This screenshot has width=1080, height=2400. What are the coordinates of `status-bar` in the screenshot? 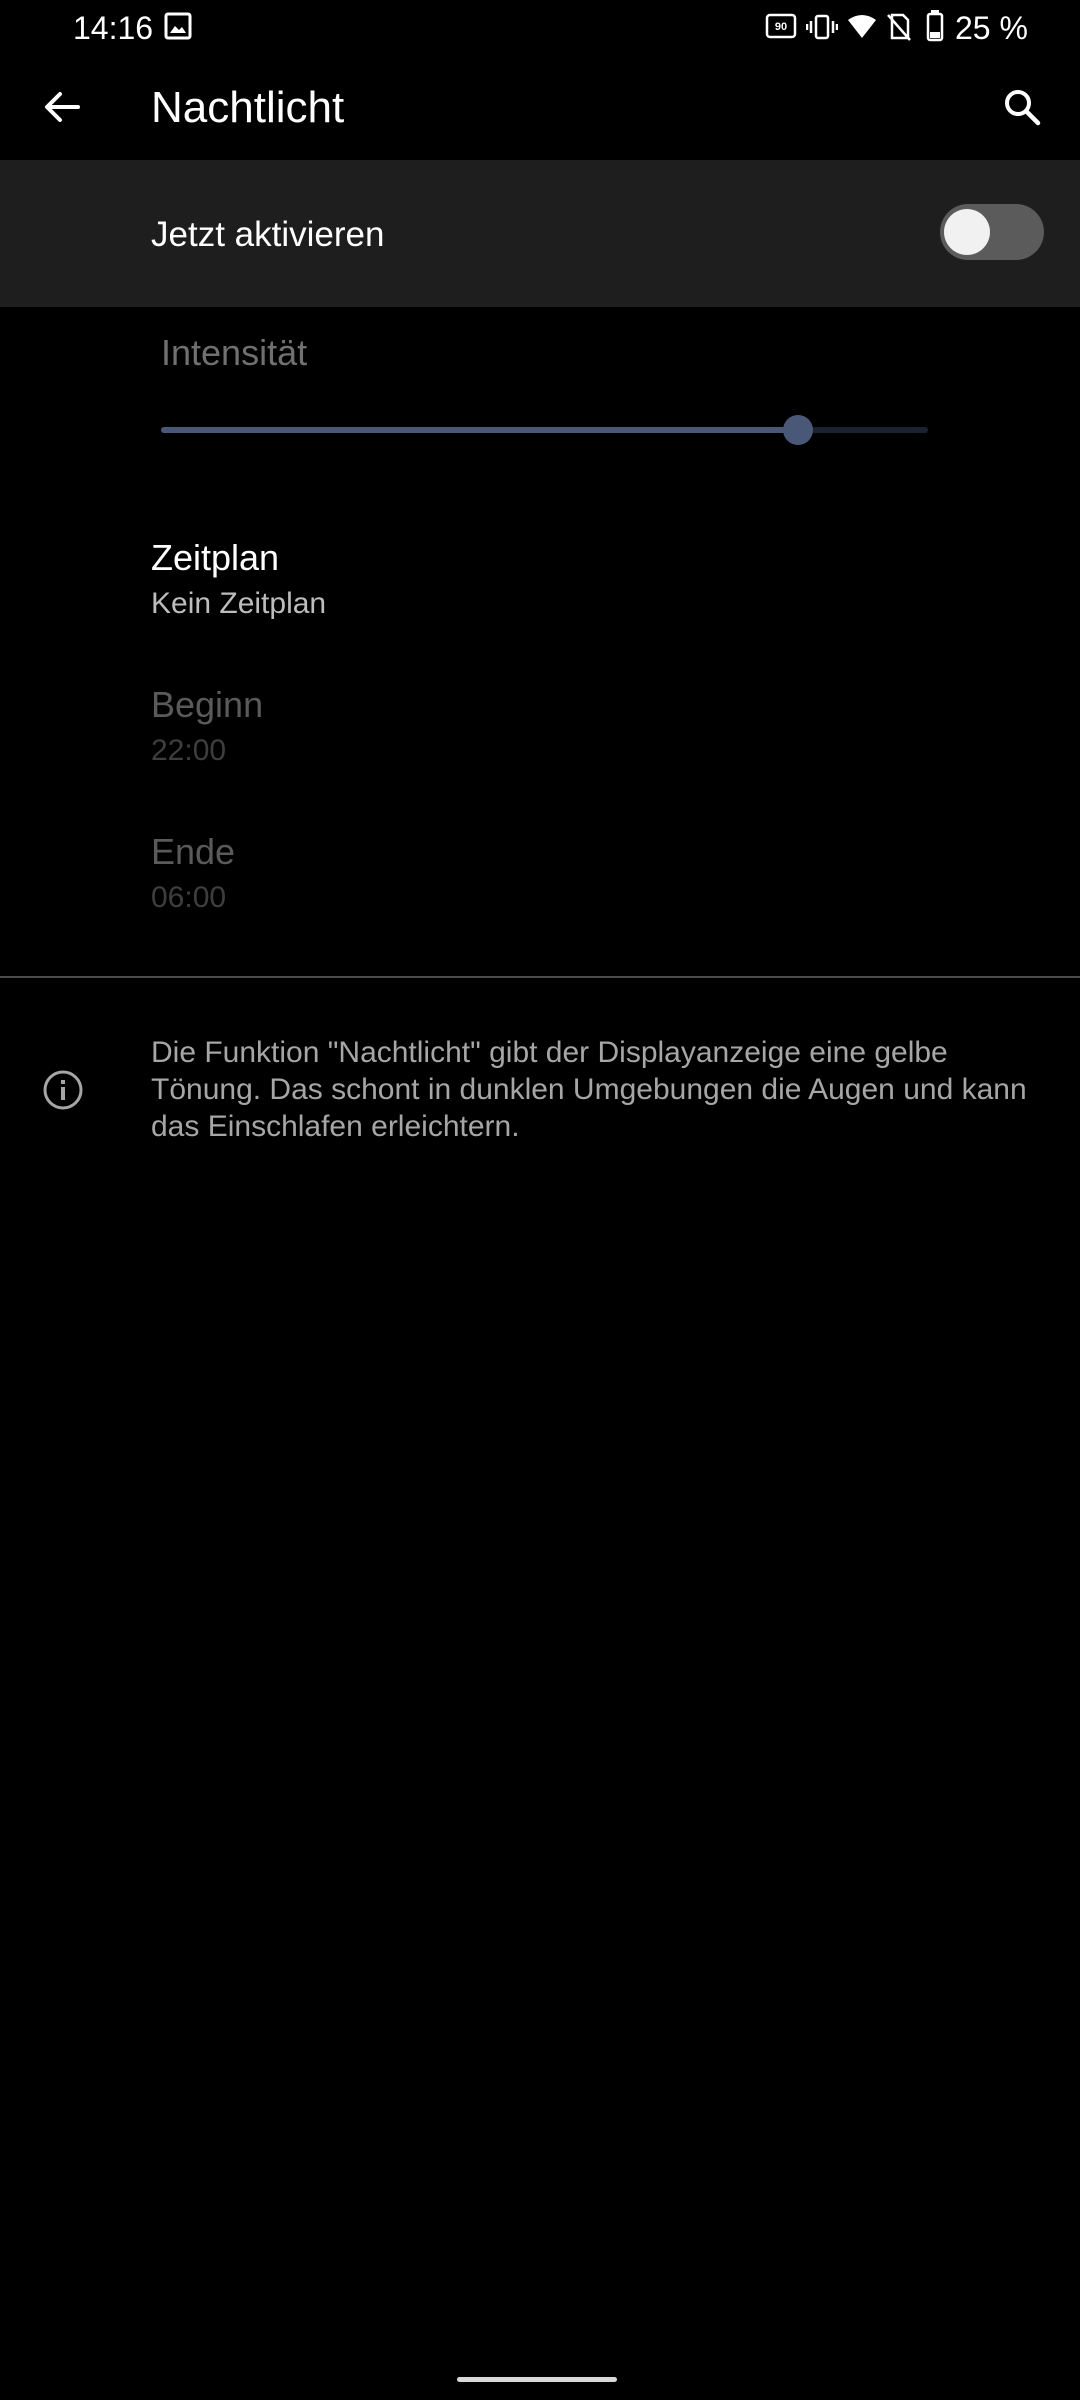 It's located at (540, 28).